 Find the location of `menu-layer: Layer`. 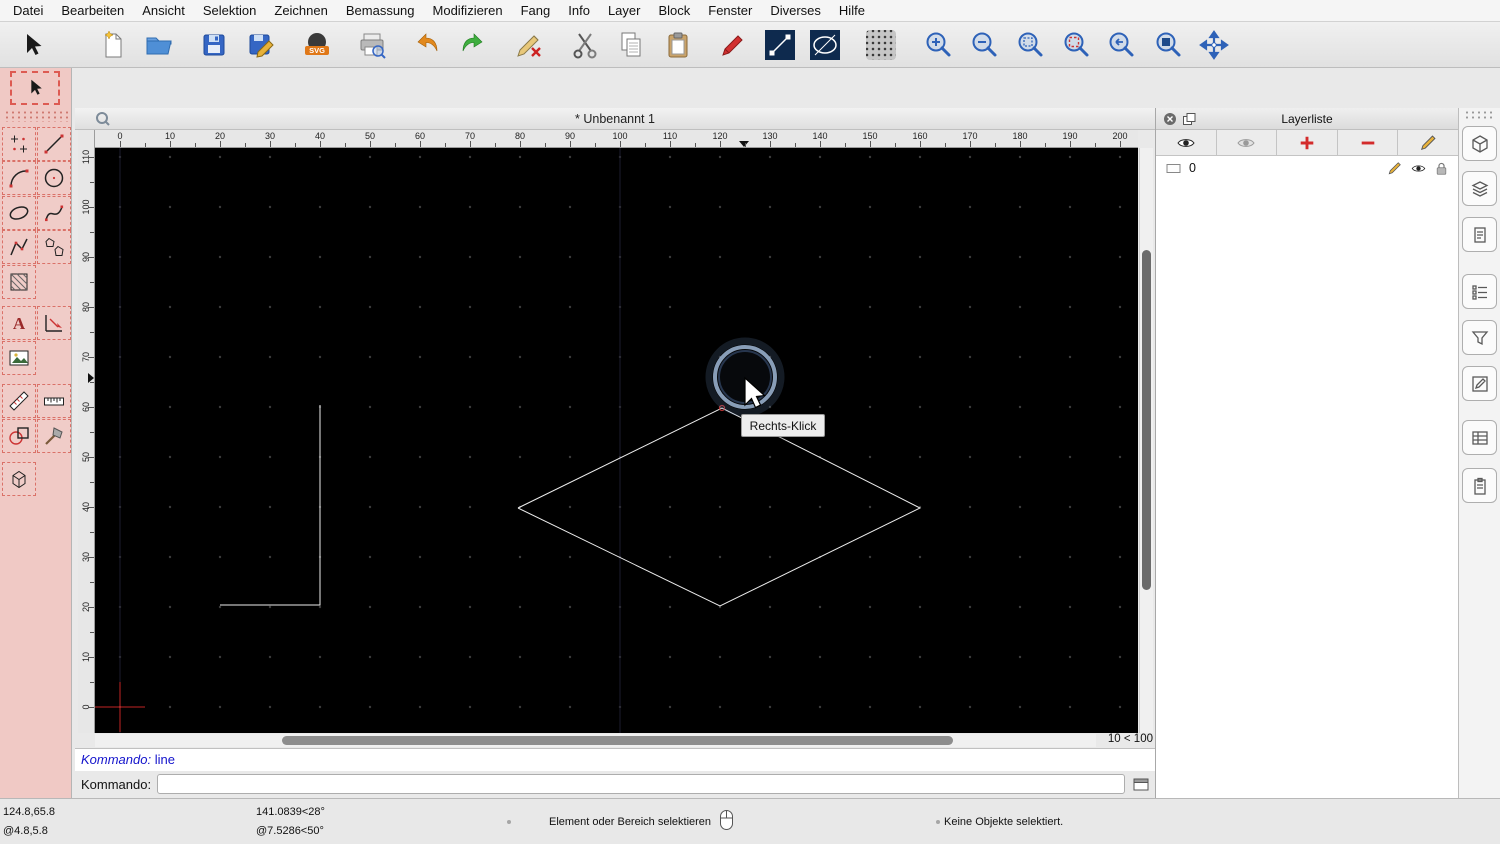

menu-layer: Layer is located at coordinates (624, 10).